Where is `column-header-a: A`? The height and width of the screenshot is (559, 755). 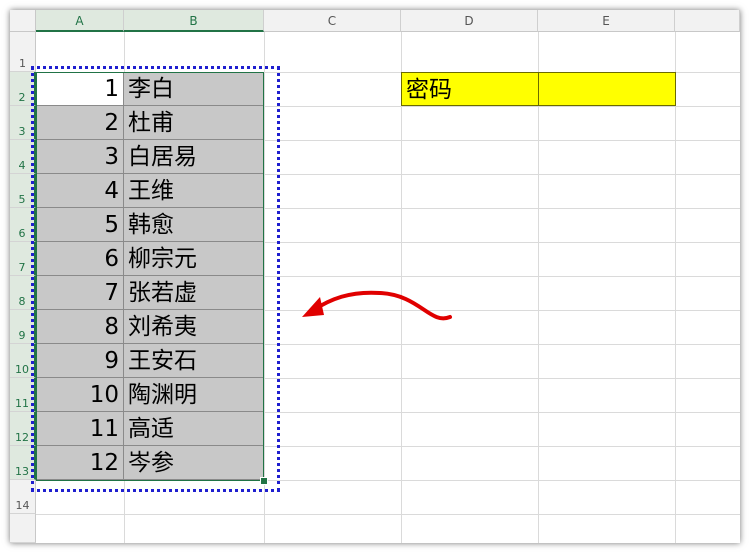 column-header-a: A is located at coordinates (80, 21).